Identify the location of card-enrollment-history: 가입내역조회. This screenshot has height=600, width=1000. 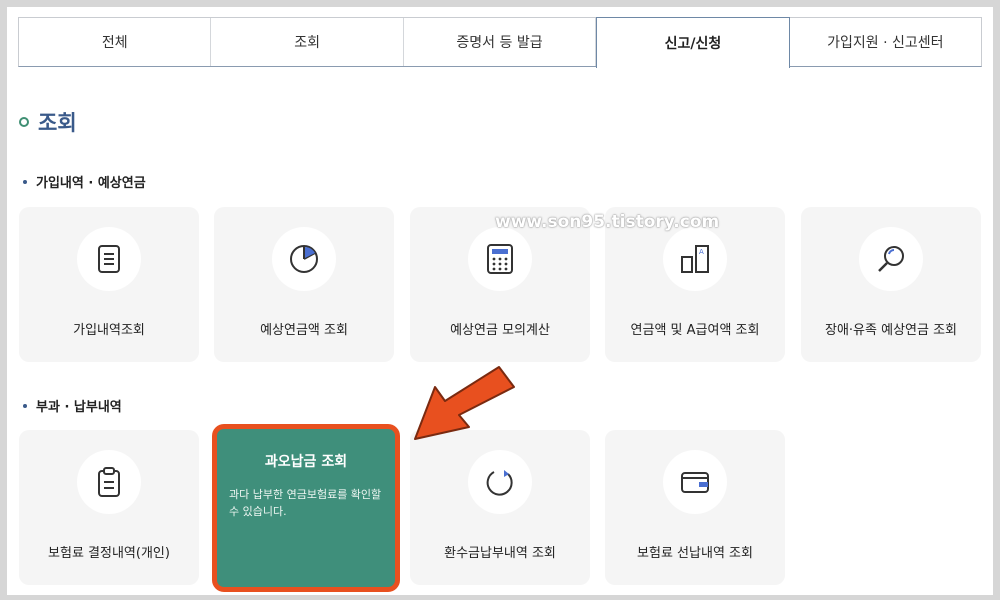
(109, 284).